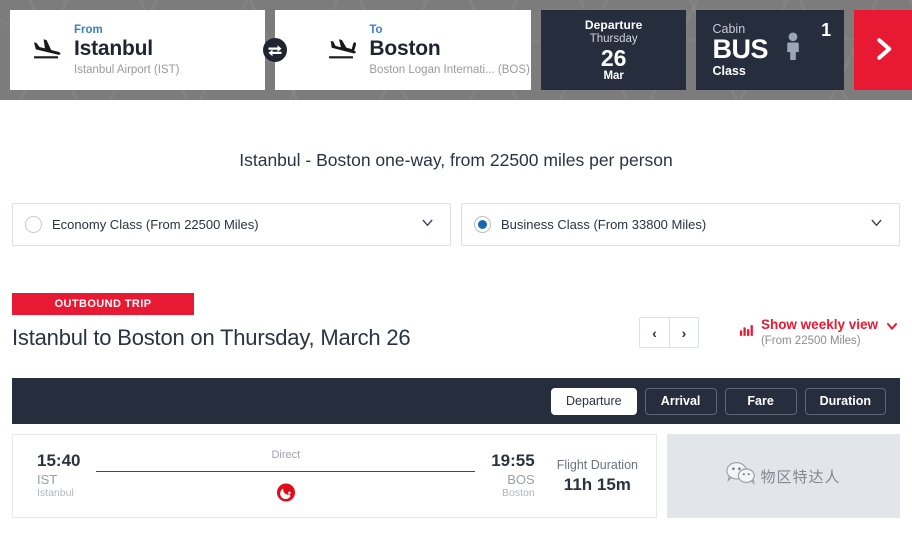  I want to click on departure-time: 15:40, so click(59, 461).